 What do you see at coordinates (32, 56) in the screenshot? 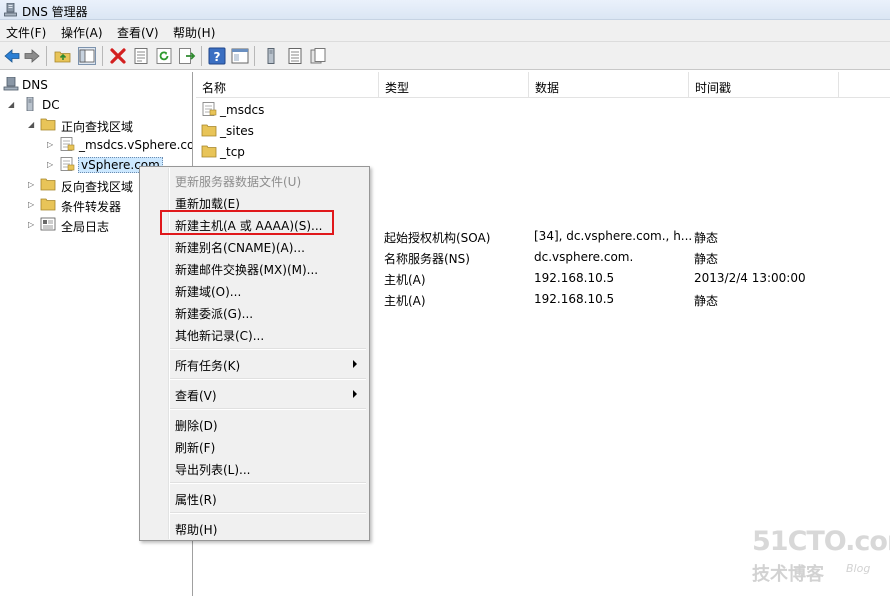
I see `forward-icon` at bounding box center [32, 56].